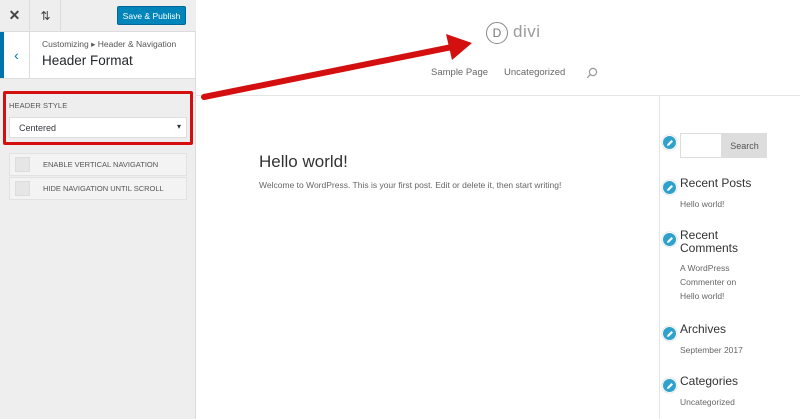  I want to click on archive-link: September 2017, so click(711, 350).